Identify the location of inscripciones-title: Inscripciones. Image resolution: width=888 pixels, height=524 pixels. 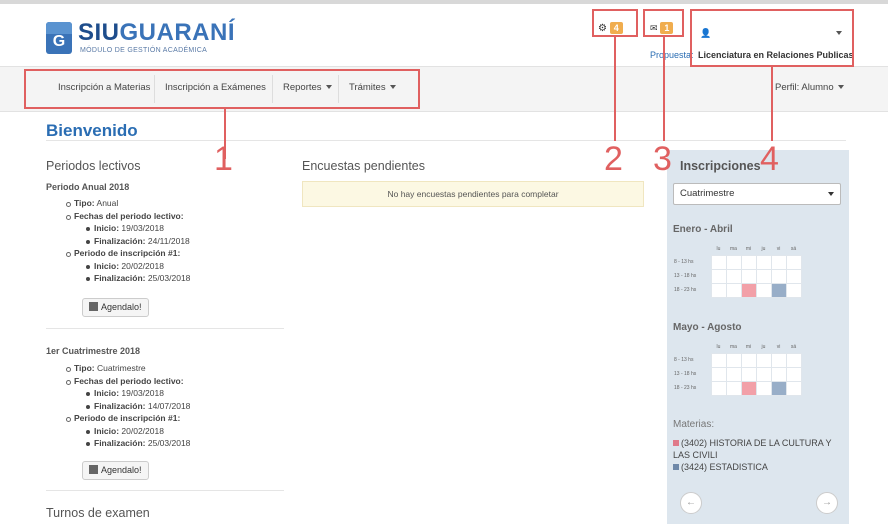
(720, 166).